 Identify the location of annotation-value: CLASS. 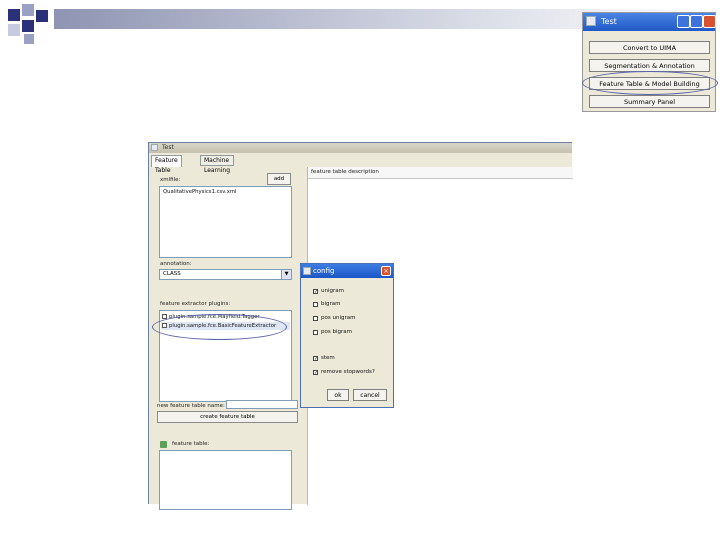
(172, 274).